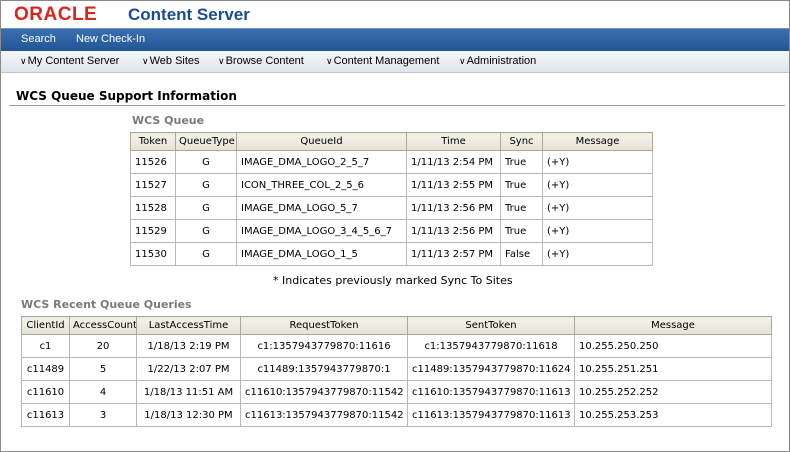 This screenshot has width=790, height=452. I want to click on queue-section-title: WCS Queue, so click(168, 120).